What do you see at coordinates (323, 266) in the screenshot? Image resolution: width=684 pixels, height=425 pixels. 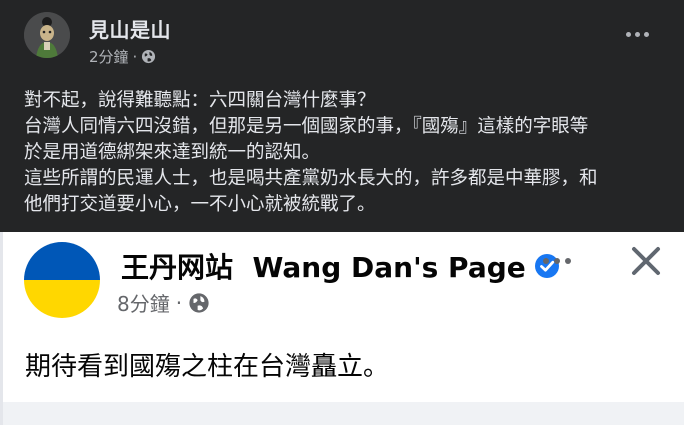 I see `page-name-label: 王丹网站 Wang Dan's Page` at bounding box center [323, 266].